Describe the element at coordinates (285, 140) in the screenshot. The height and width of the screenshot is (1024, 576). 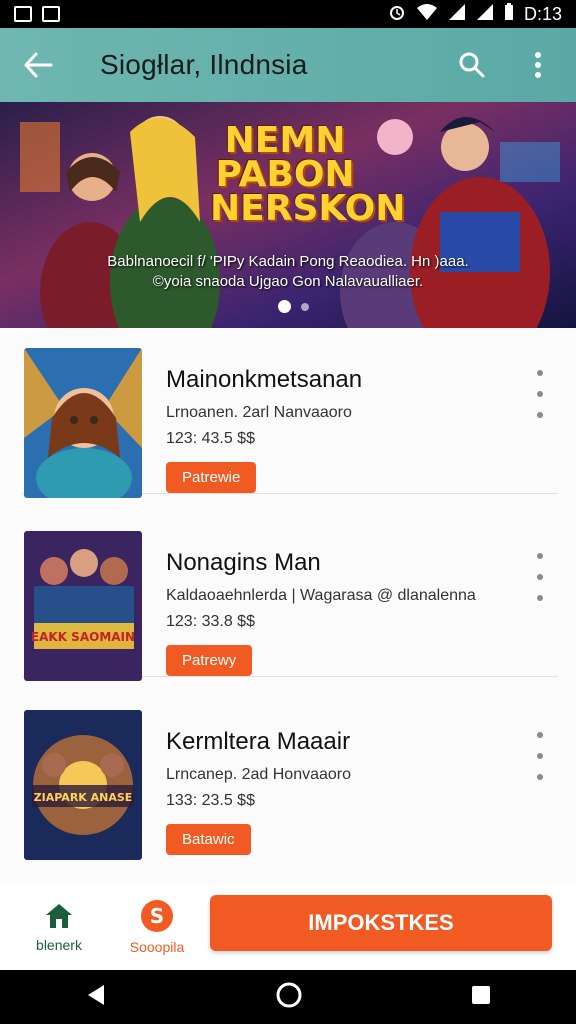
I see `banner-title-line: NEMN` at that location.